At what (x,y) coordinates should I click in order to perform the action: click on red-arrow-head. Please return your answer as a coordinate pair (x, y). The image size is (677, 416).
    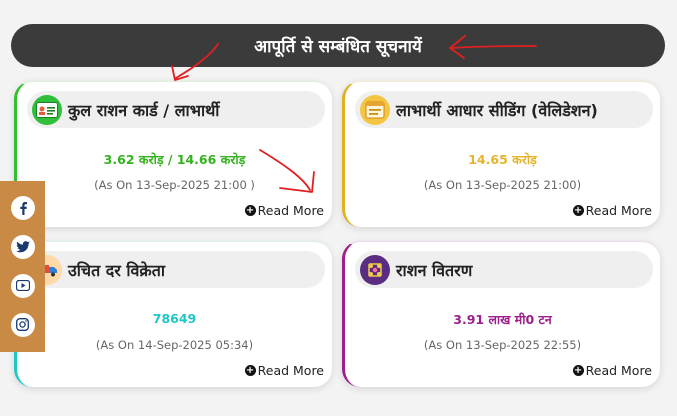
    Looking at the image, I should click on (180, 73).